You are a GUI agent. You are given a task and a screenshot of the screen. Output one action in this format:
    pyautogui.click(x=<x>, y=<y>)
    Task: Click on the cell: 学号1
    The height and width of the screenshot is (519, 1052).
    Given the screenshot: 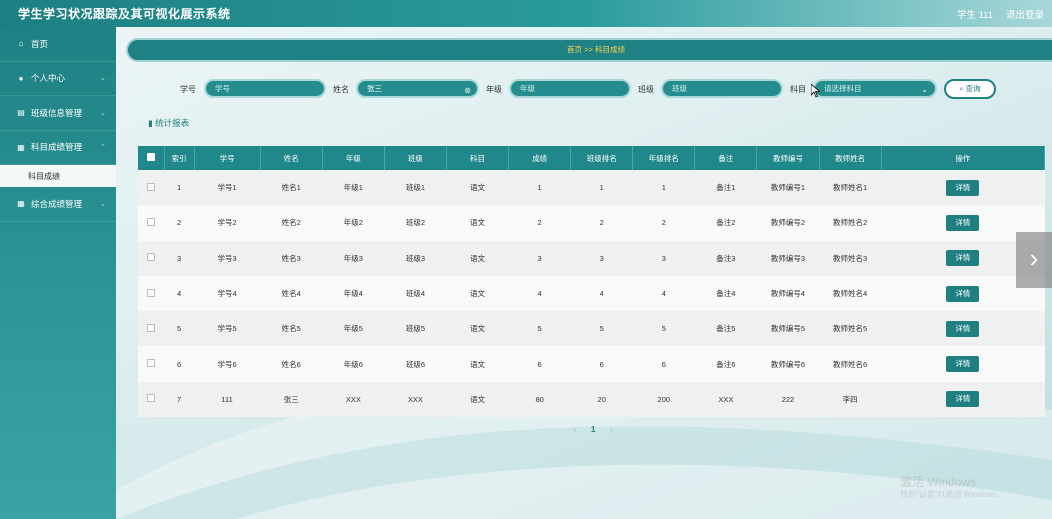 What is the action you would take?
    pyautogui.click(x=227, y=188)
    